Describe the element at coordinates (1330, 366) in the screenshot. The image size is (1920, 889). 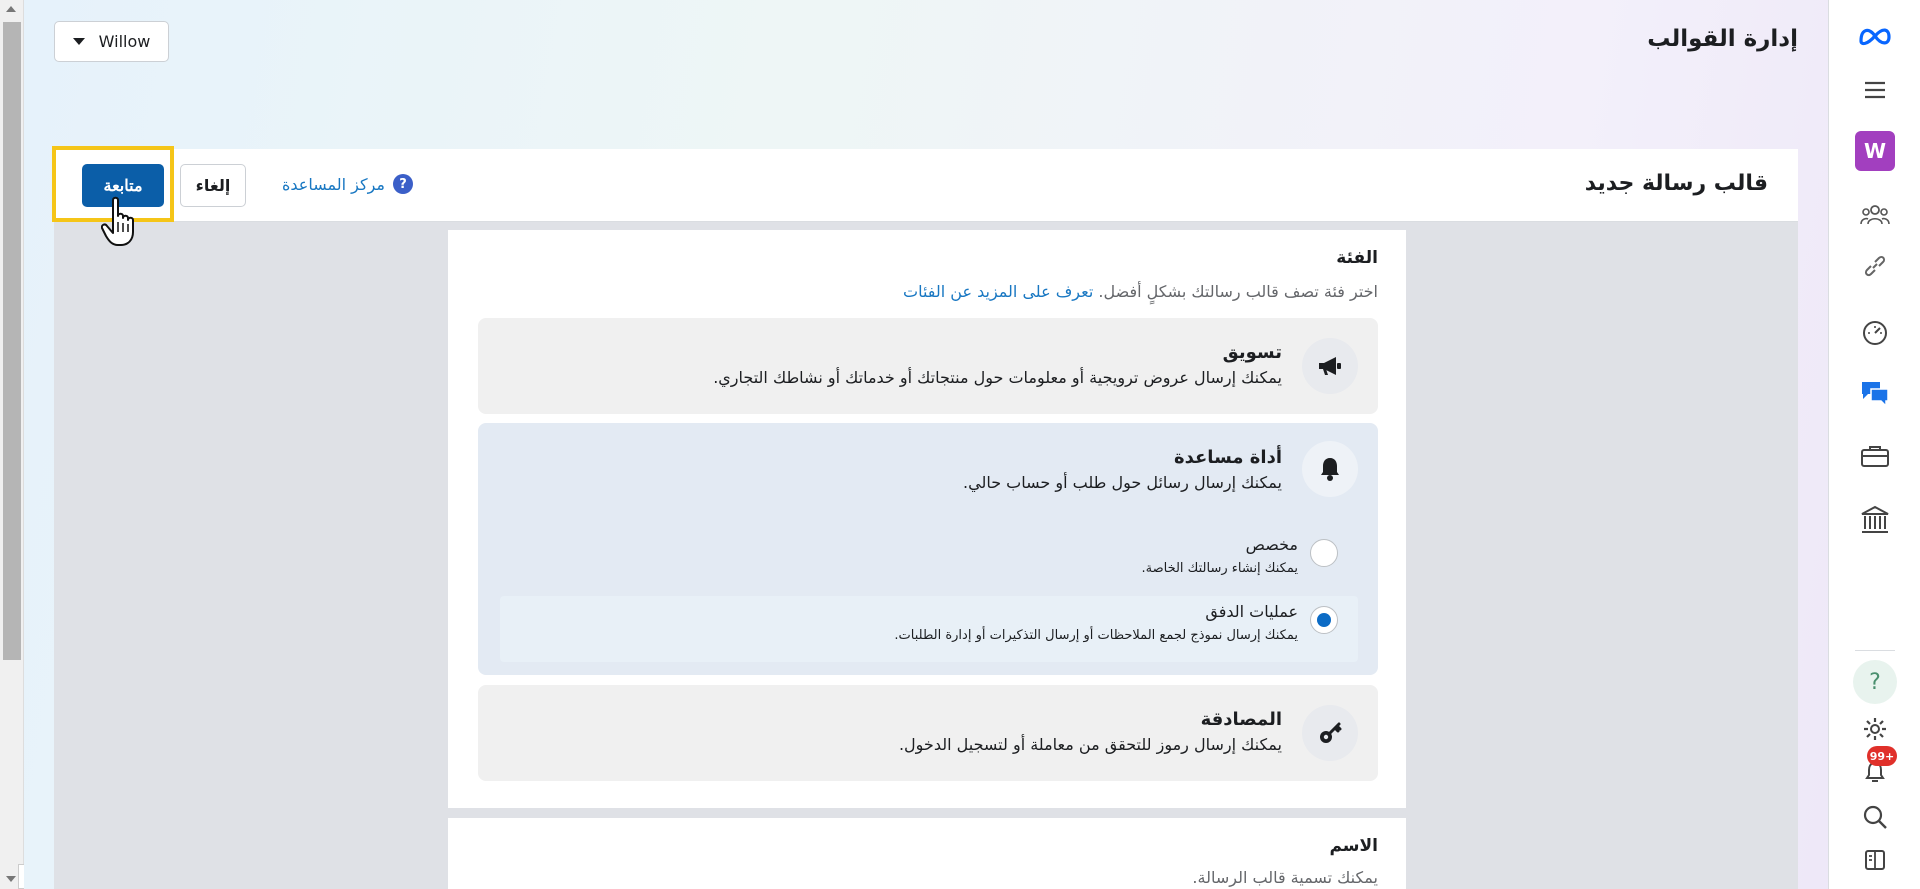
I see `megaphone-icon` at that location.